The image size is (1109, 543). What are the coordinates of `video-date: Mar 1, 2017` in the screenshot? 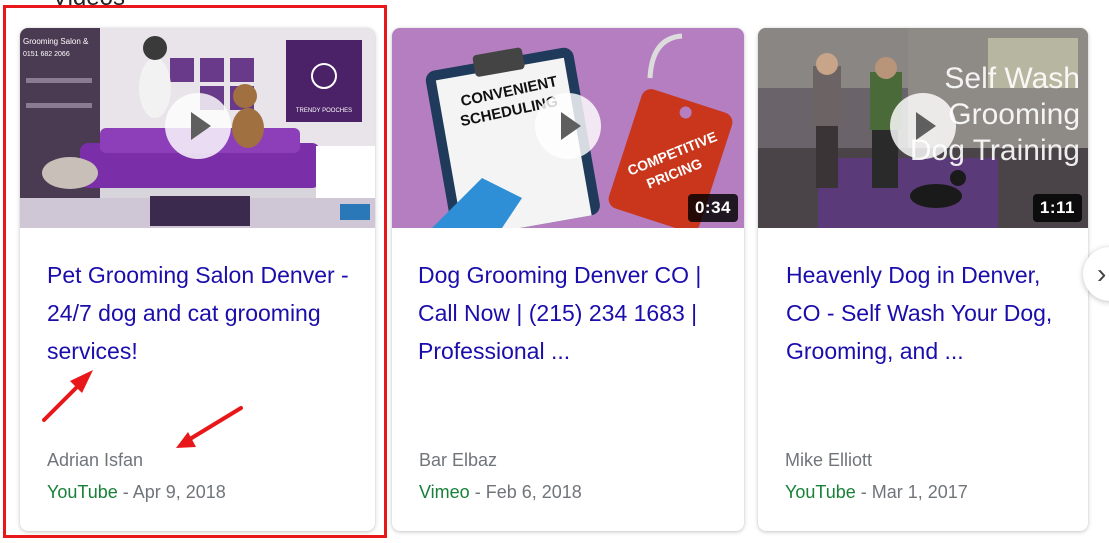 It's located at (919, 492).